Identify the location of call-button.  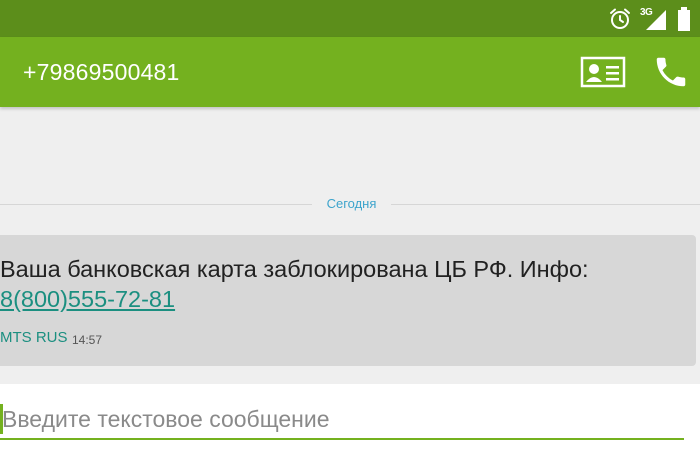
(671, 72).